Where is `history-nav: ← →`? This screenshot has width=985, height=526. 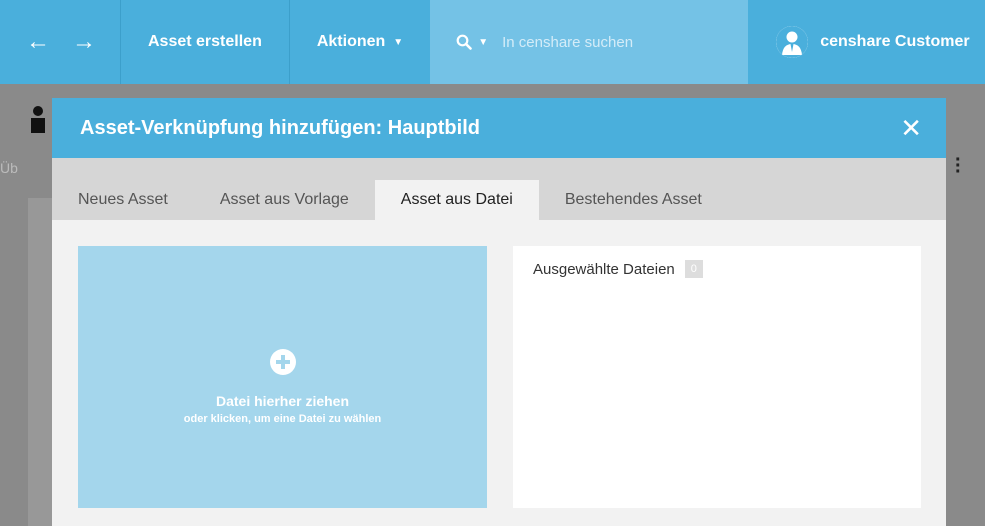
history-nav: ← → is located at coordinates (60, 42).